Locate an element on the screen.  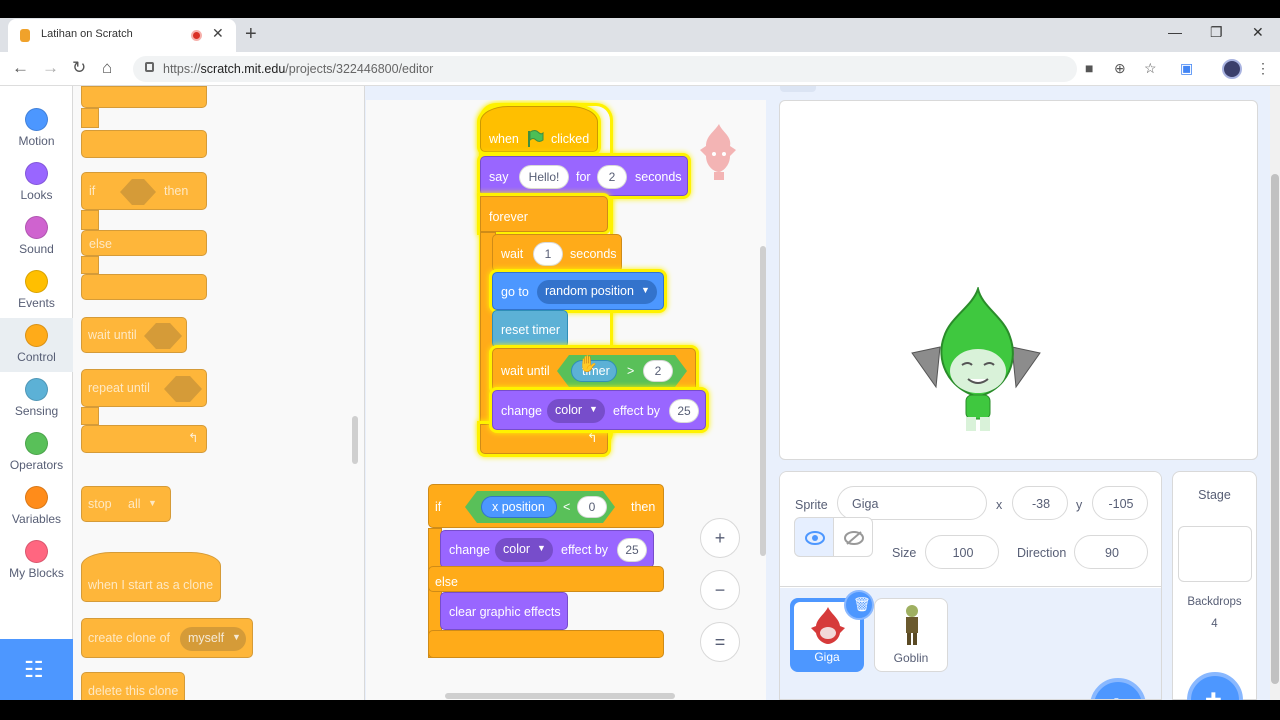
palette-wait-until-block: wait until is located at coordinates (134, 335).